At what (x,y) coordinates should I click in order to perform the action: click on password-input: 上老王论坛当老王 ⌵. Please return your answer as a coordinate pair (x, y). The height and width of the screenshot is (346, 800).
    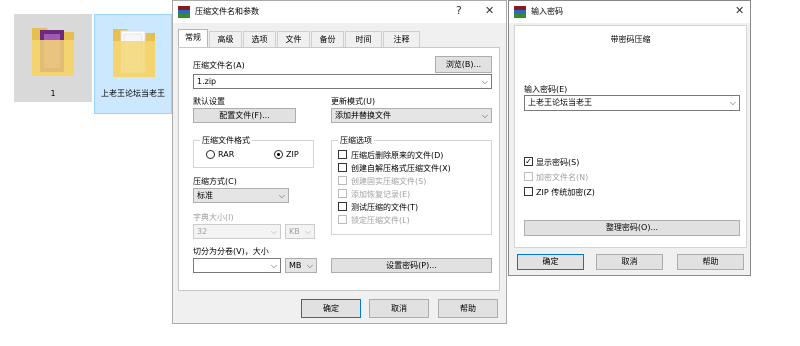
    Looking at the image, I should click on (632, 103).